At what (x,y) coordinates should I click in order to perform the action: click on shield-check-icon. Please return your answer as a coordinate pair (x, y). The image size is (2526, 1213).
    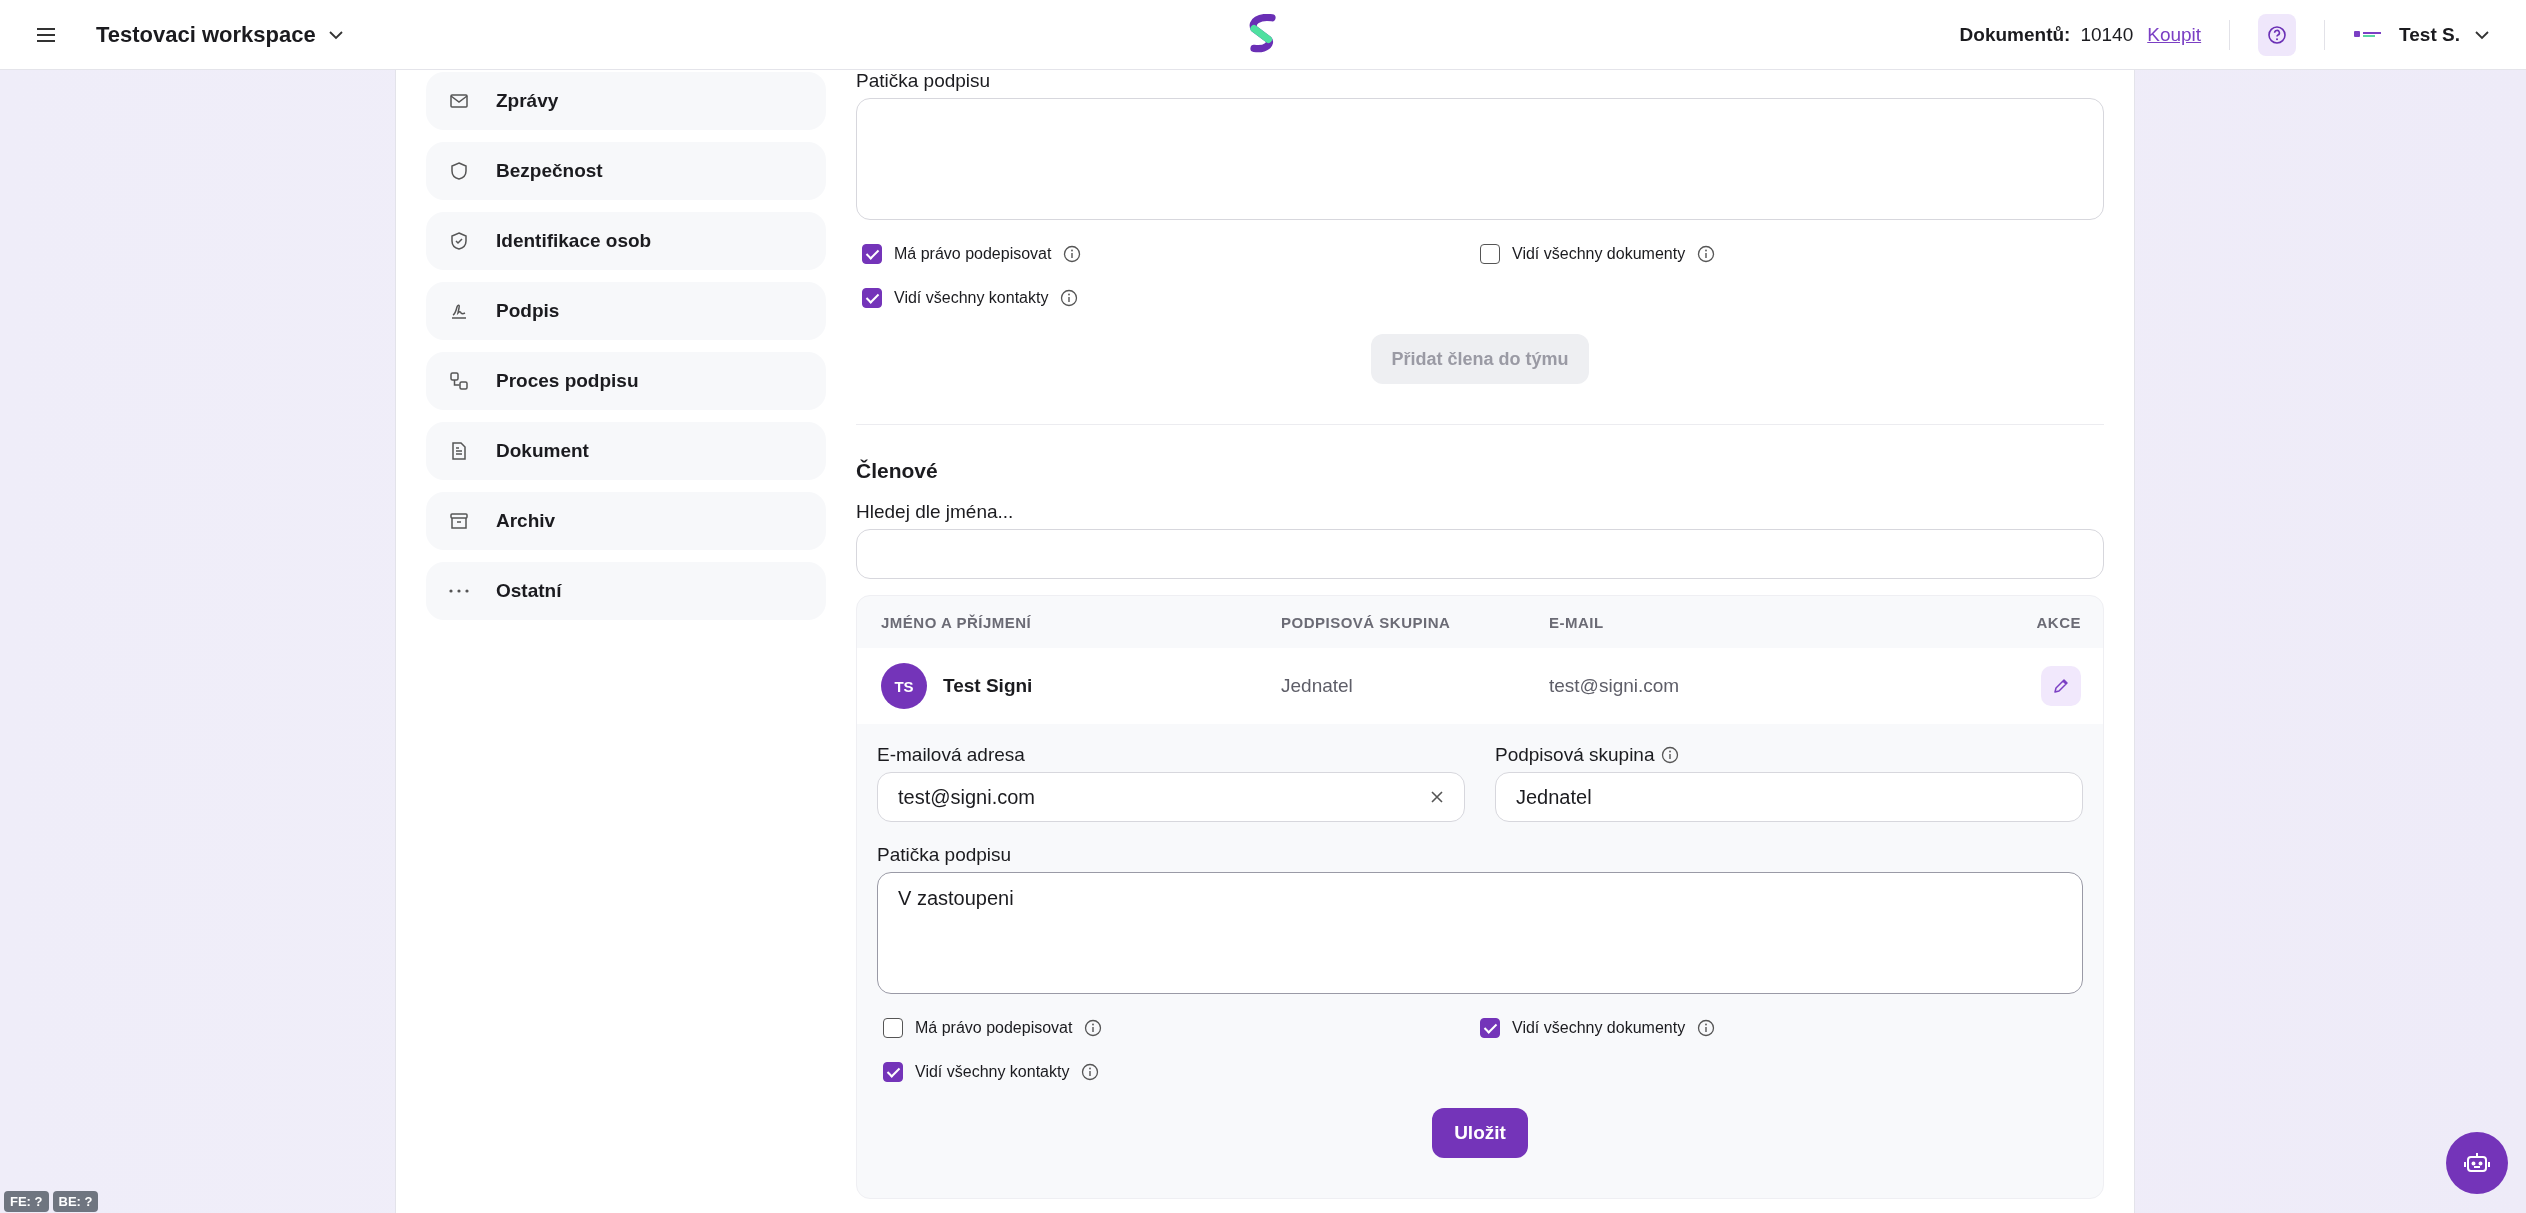
    Looking at the image, I should click on (459, 241).